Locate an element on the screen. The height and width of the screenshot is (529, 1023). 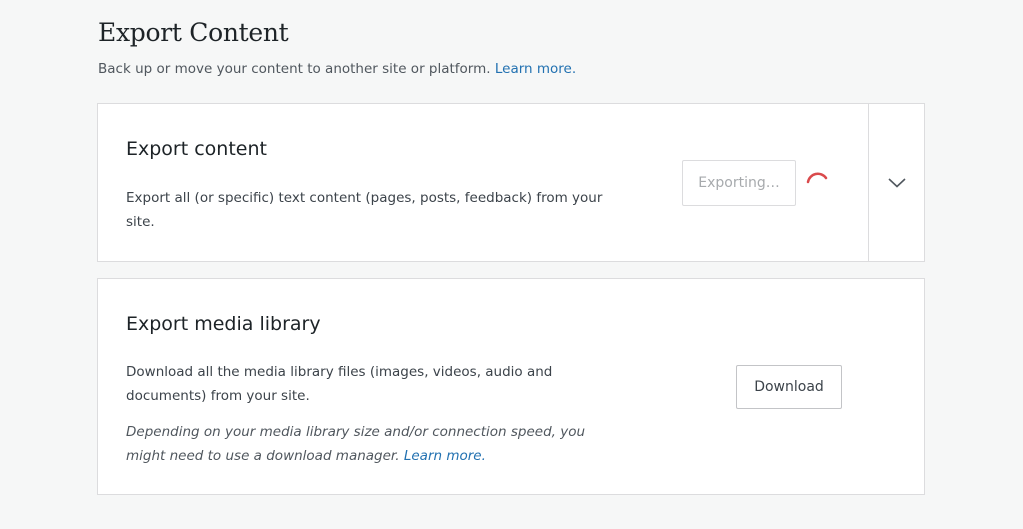
chevron-down-icon is located at coordinates (897, 182).